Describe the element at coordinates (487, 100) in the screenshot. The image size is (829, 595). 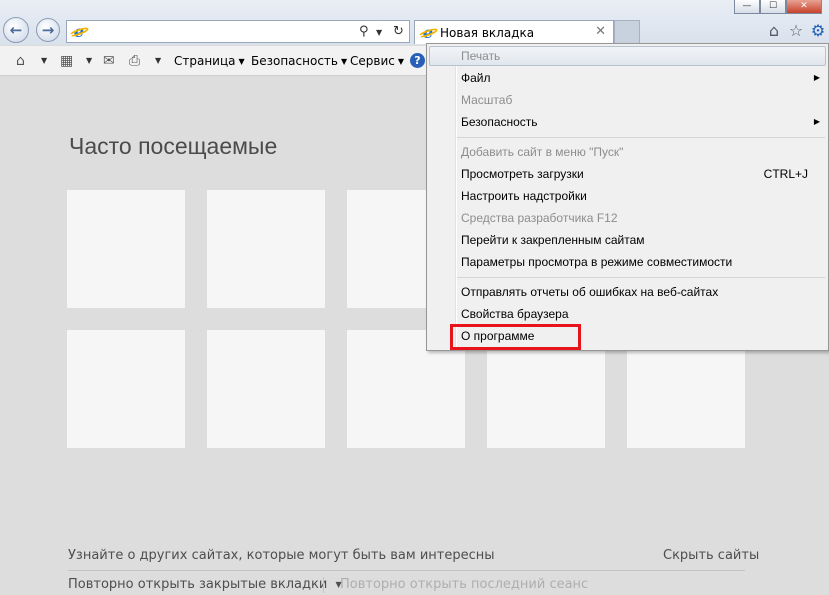
I see `menu-item-label: Масштаб` at that location.